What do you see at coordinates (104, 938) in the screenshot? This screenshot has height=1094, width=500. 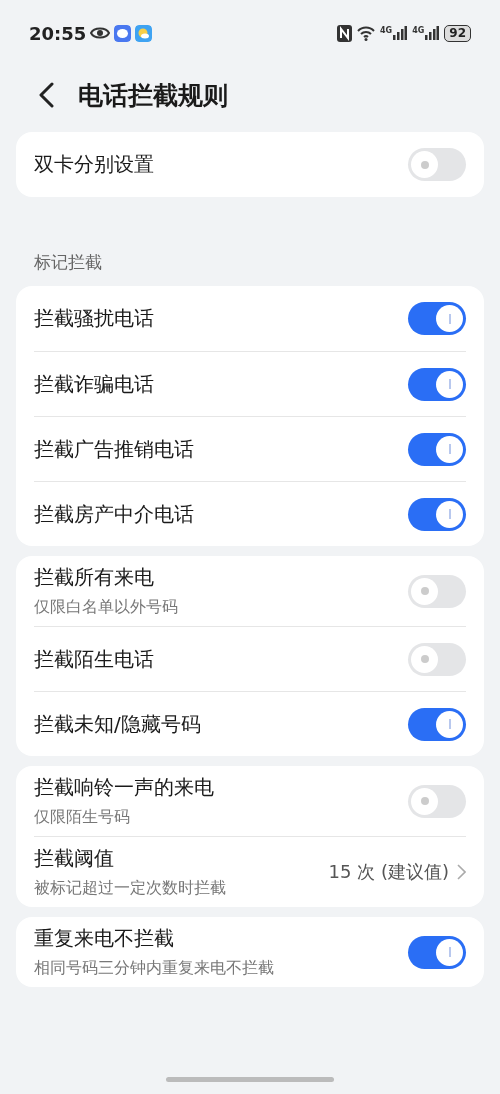 I see `setting-title: 重复来电不拦截` at bounding box center [104, 938].